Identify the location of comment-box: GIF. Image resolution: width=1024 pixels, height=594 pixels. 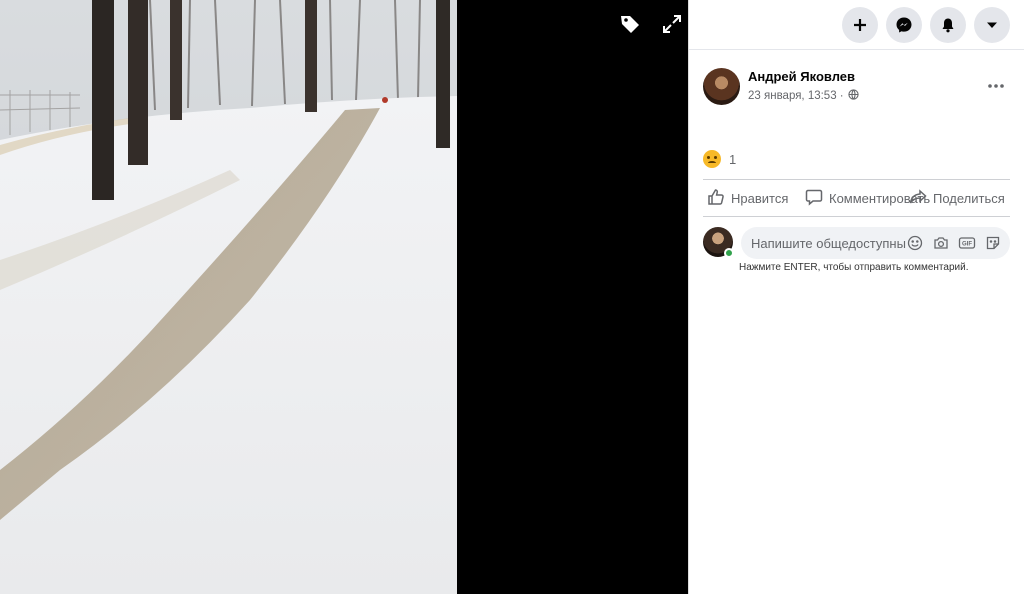
(875, 243).